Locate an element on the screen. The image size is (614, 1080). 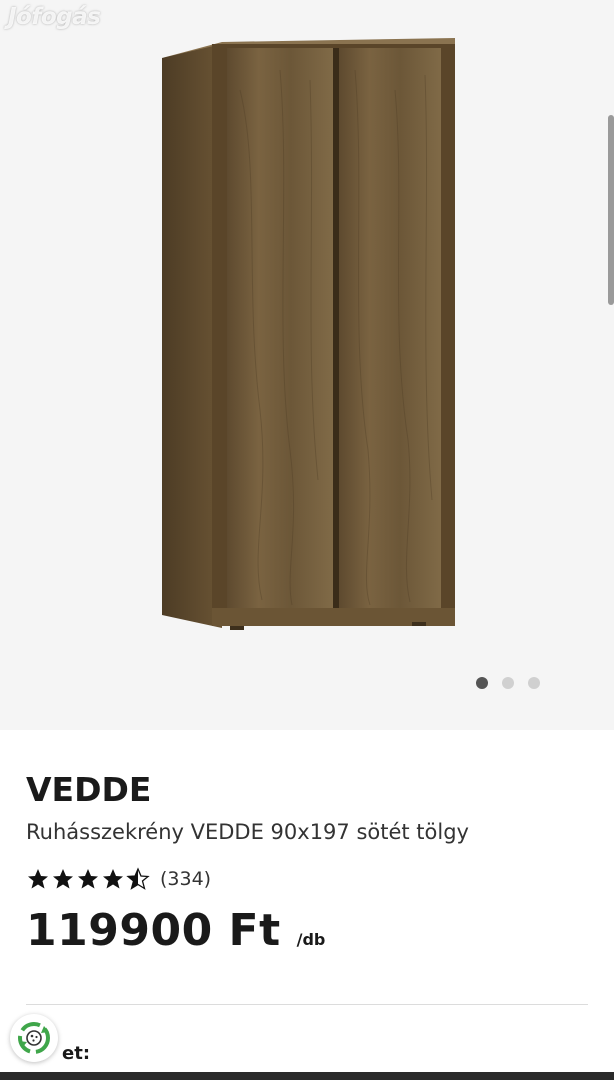
price-row: 119900 Ft /db is located at coordinates (175, 930).